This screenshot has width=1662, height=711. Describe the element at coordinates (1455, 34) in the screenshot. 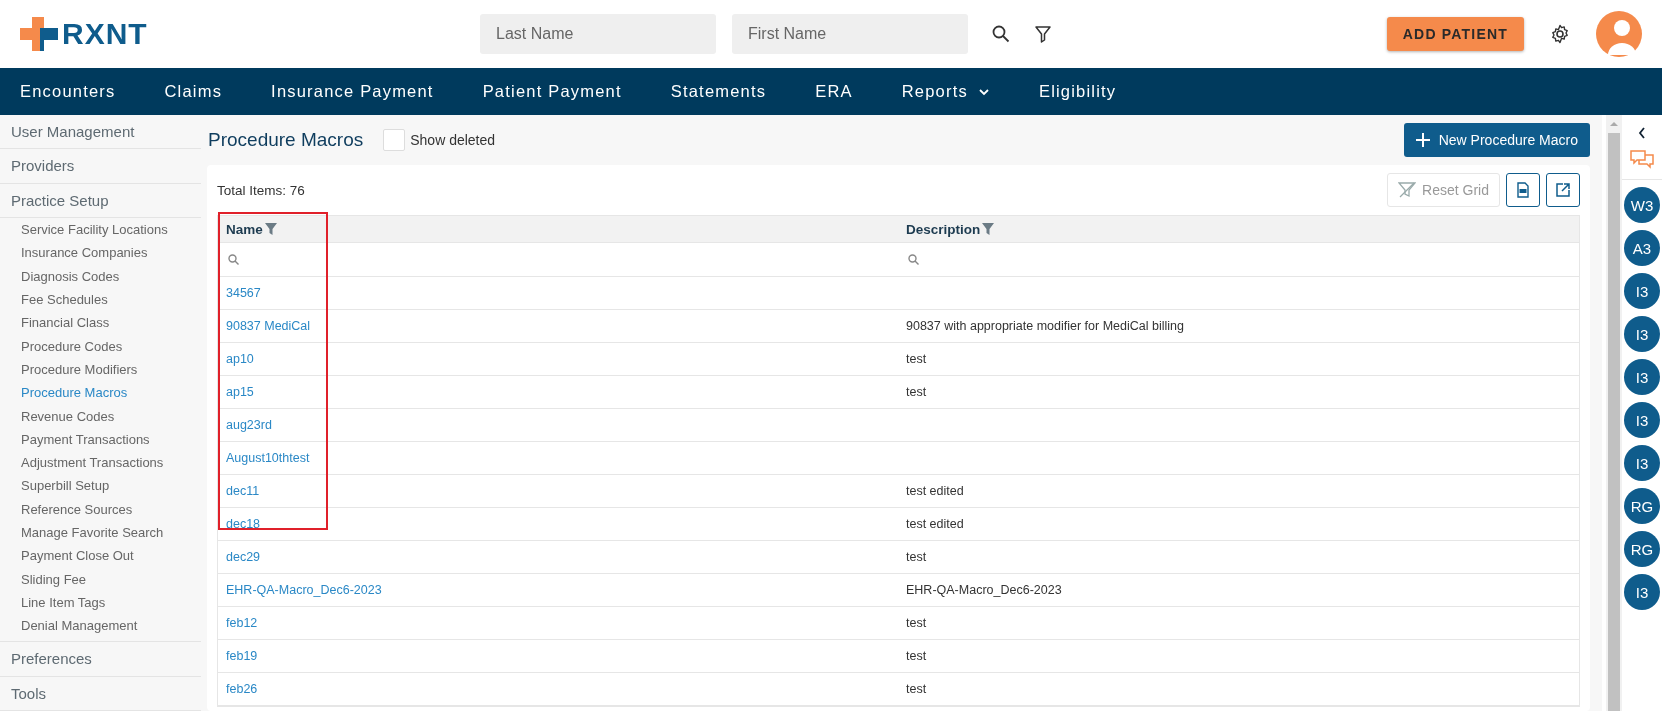

I see `add-patient-button: ADD PATIENT` at that location.